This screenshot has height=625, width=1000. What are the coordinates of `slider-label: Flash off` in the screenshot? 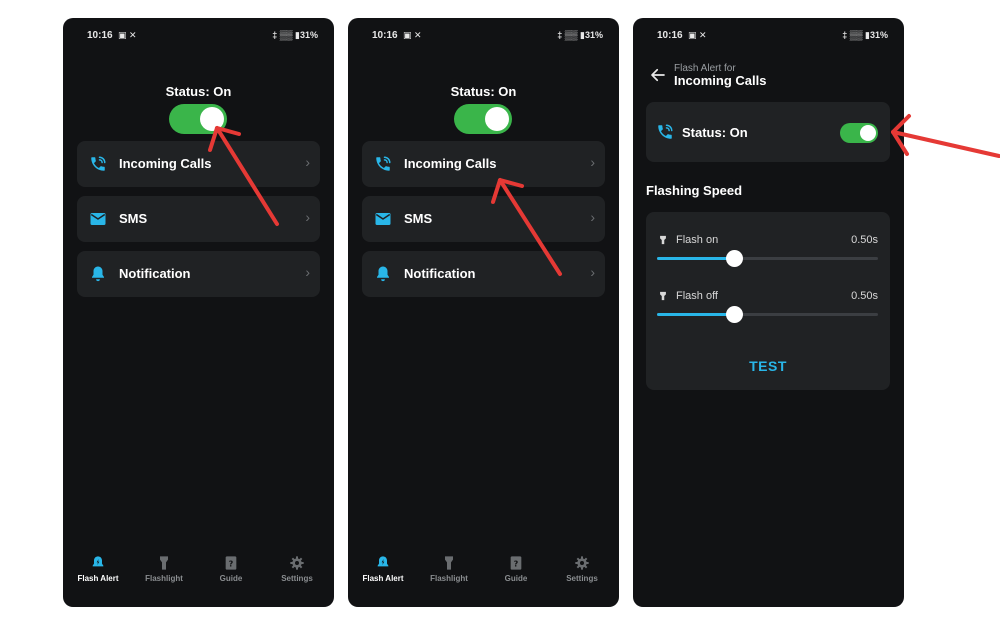 It's located at (697, 296).